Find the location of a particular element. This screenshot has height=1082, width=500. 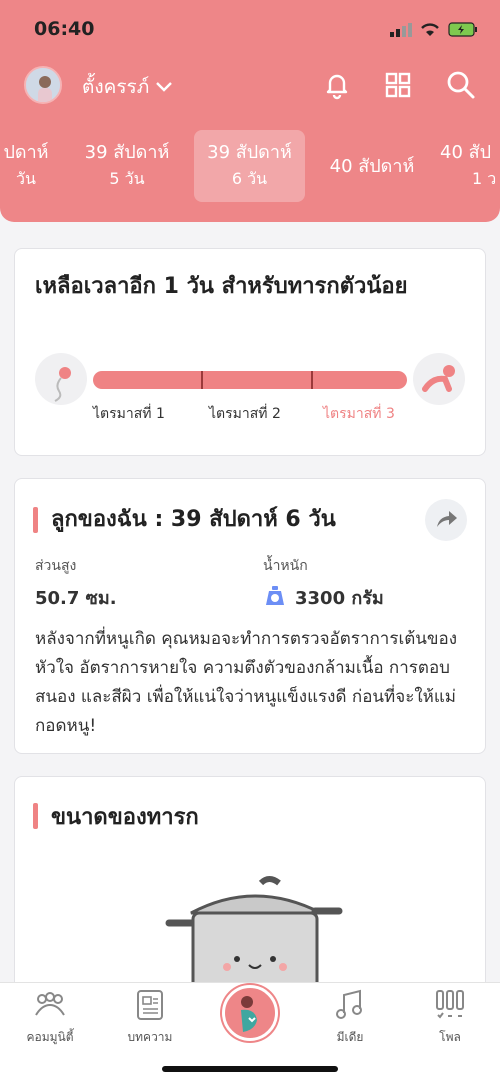

nav-articles: บทความ is located at coordinates (150, 1018).